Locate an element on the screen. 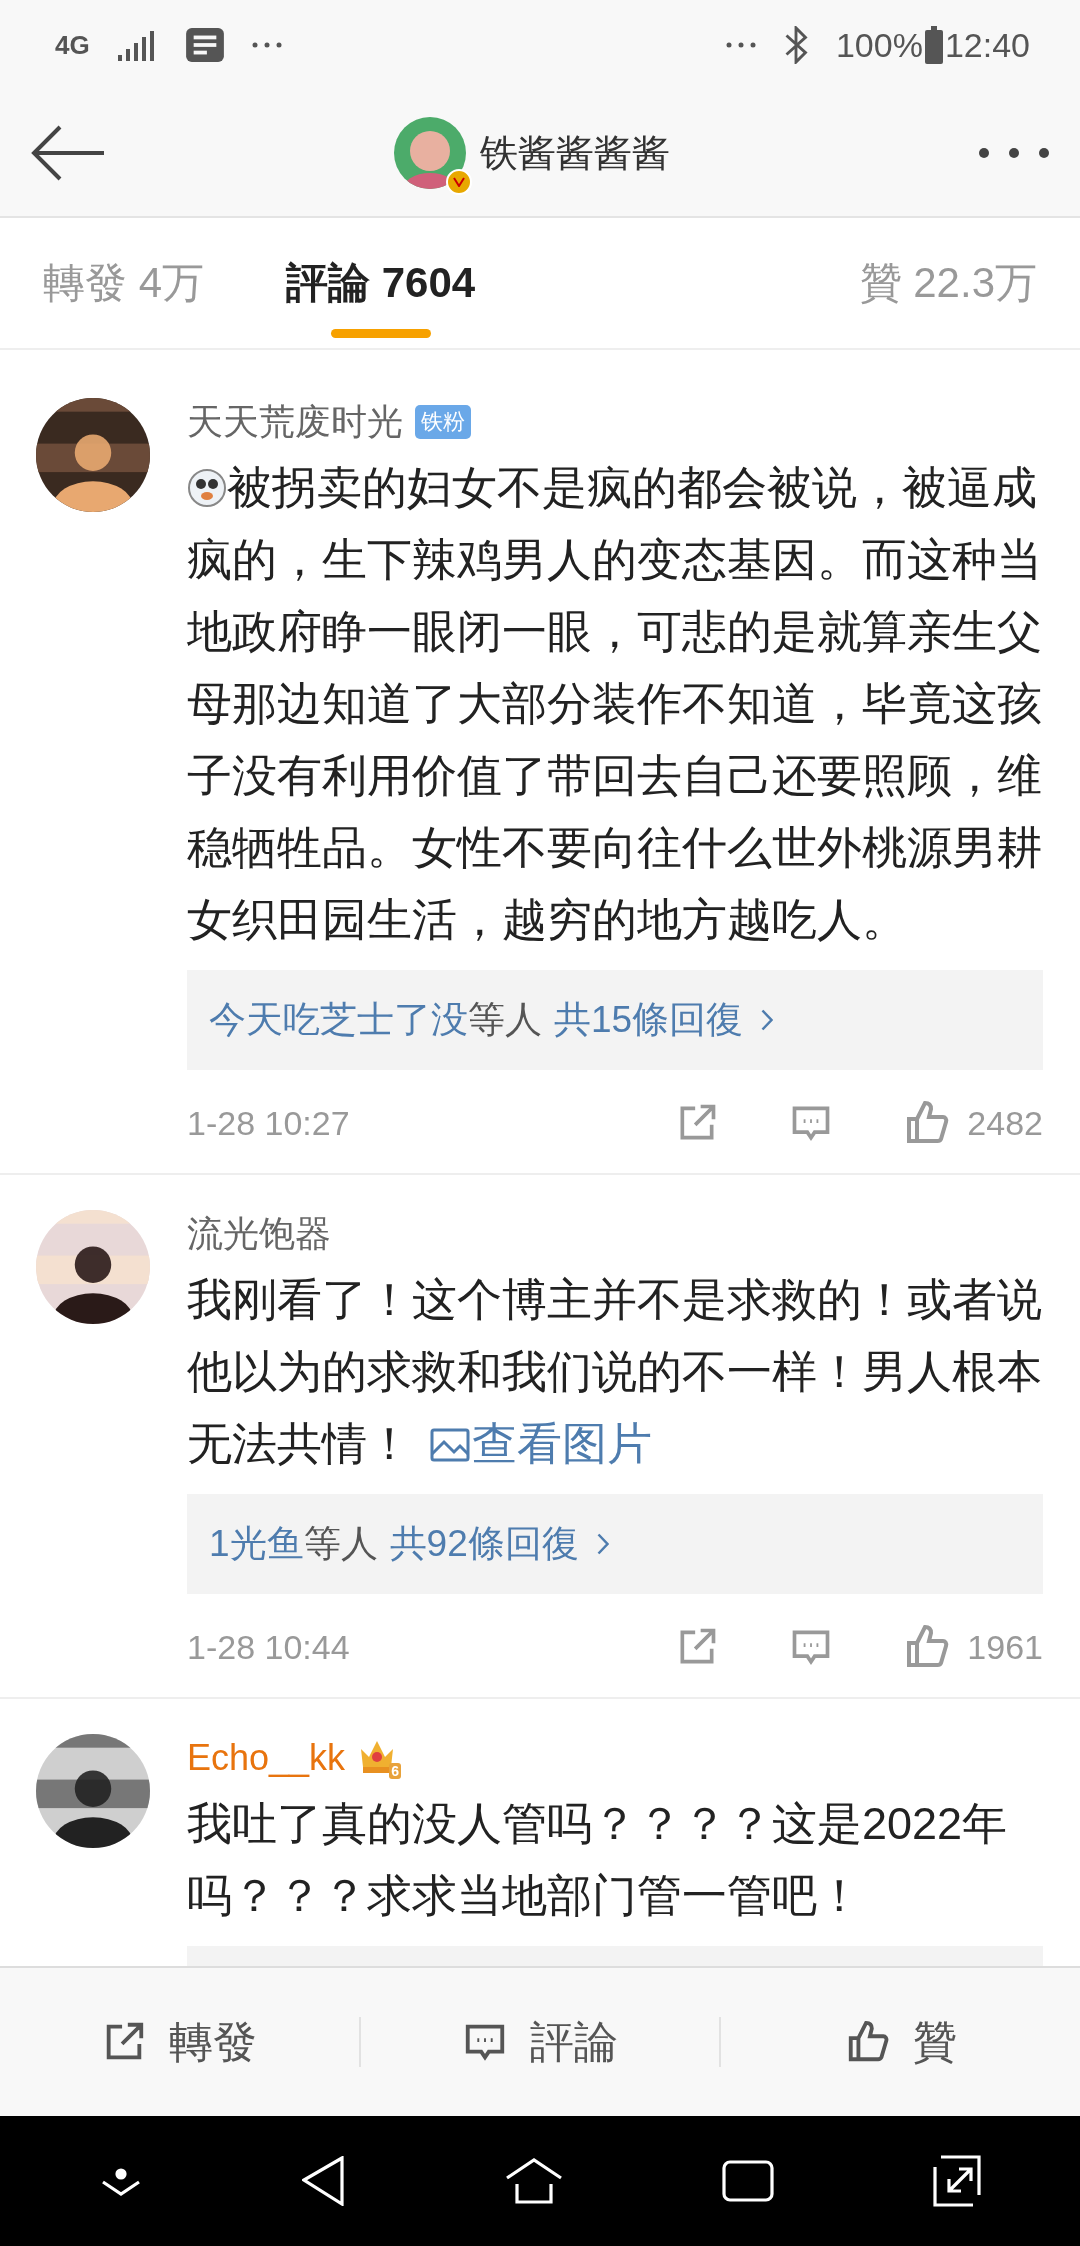  share-button: 轉發 is located at coordinates (179, 2042).